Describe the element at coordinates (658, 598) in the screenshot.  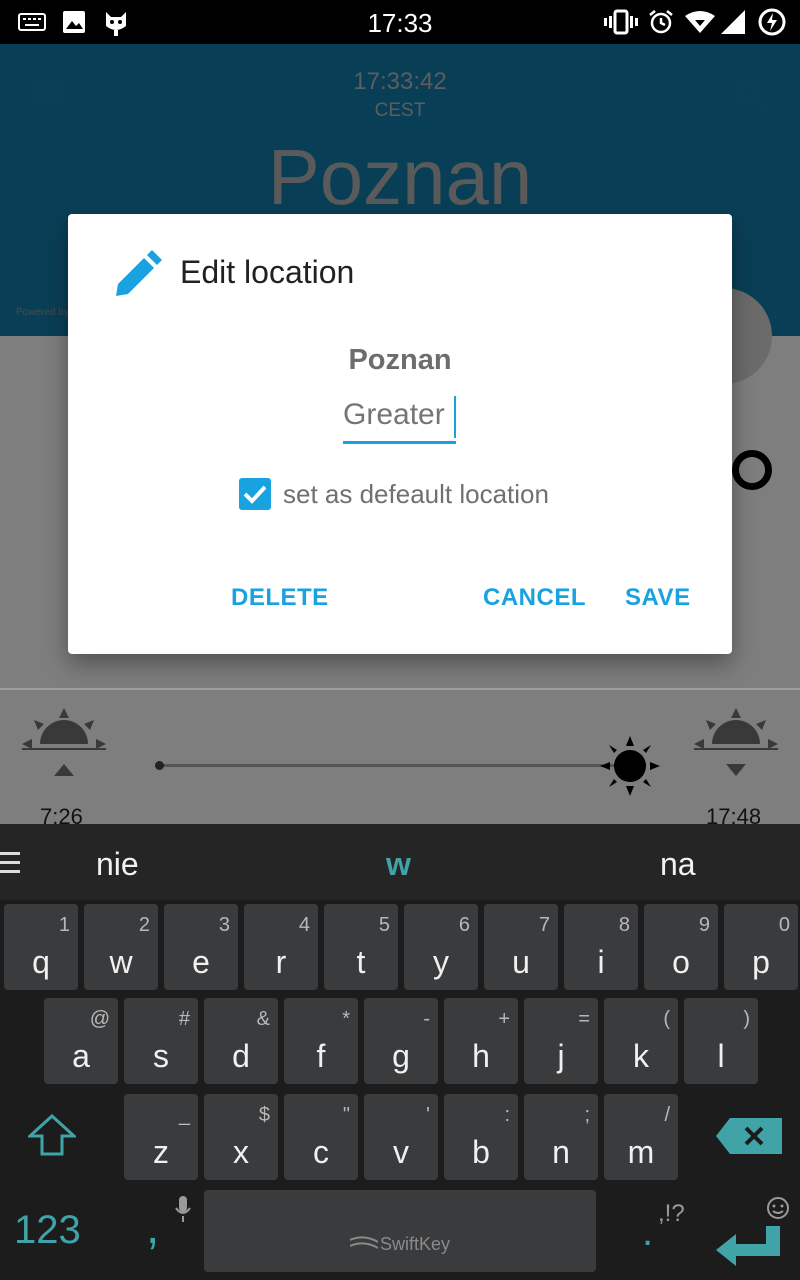
I see `save-button: SAVE` at that location.